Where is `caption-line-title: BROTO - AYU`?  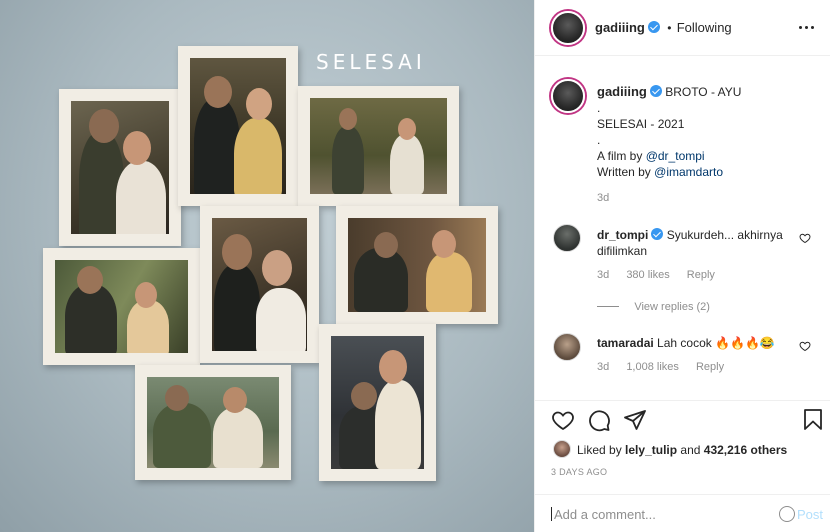
caption-line-title: BROTO - AYU is located at coordinates (703, 92).